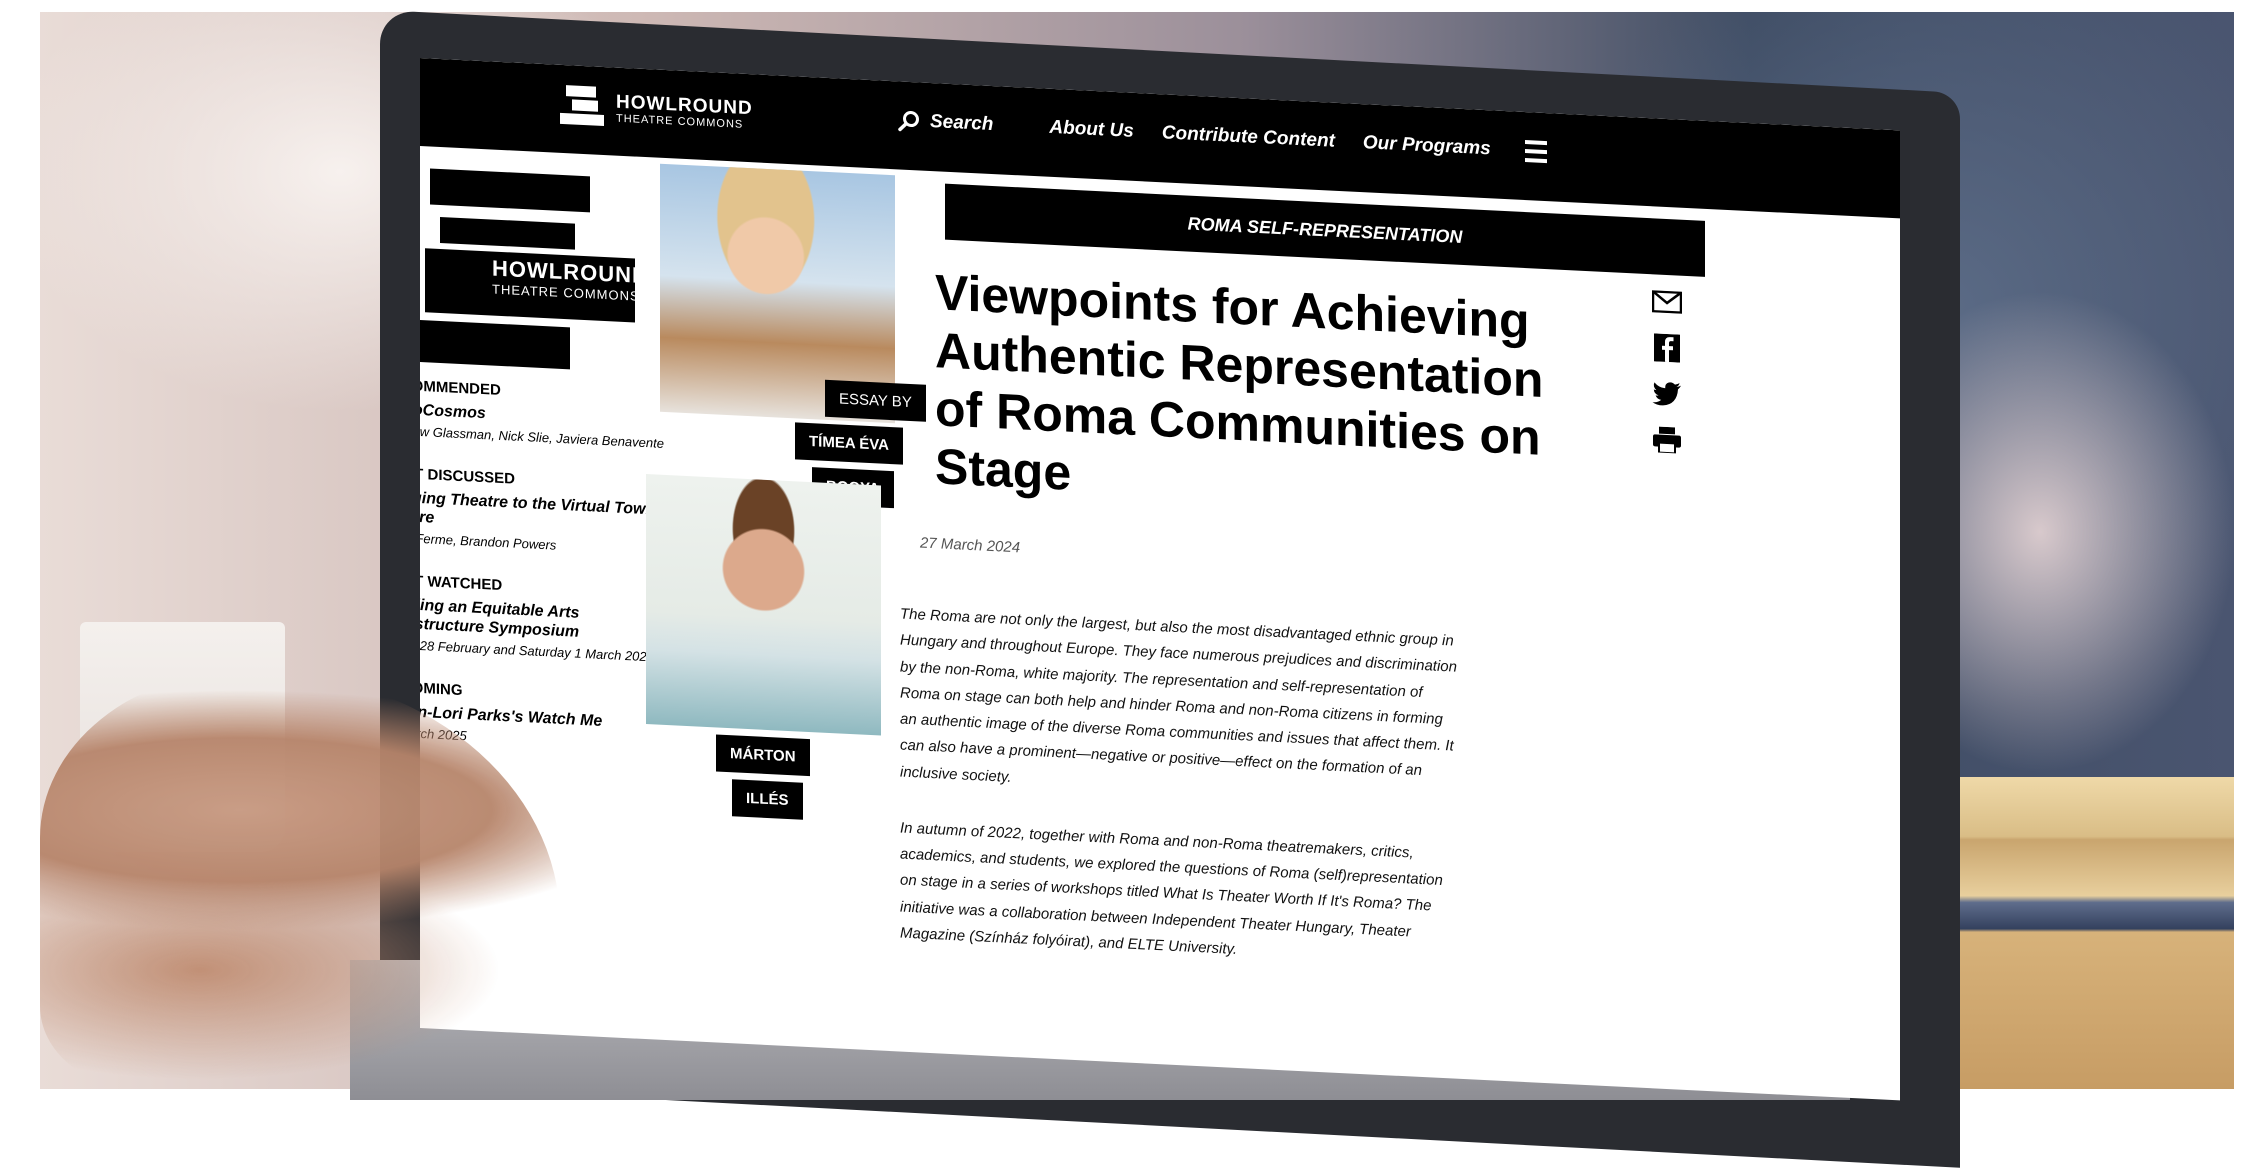 This screenshot has height=1168, width=2254. Describe the element at coordinates (962, 123) in the screenshot. I see `search-label: Search` at that location.